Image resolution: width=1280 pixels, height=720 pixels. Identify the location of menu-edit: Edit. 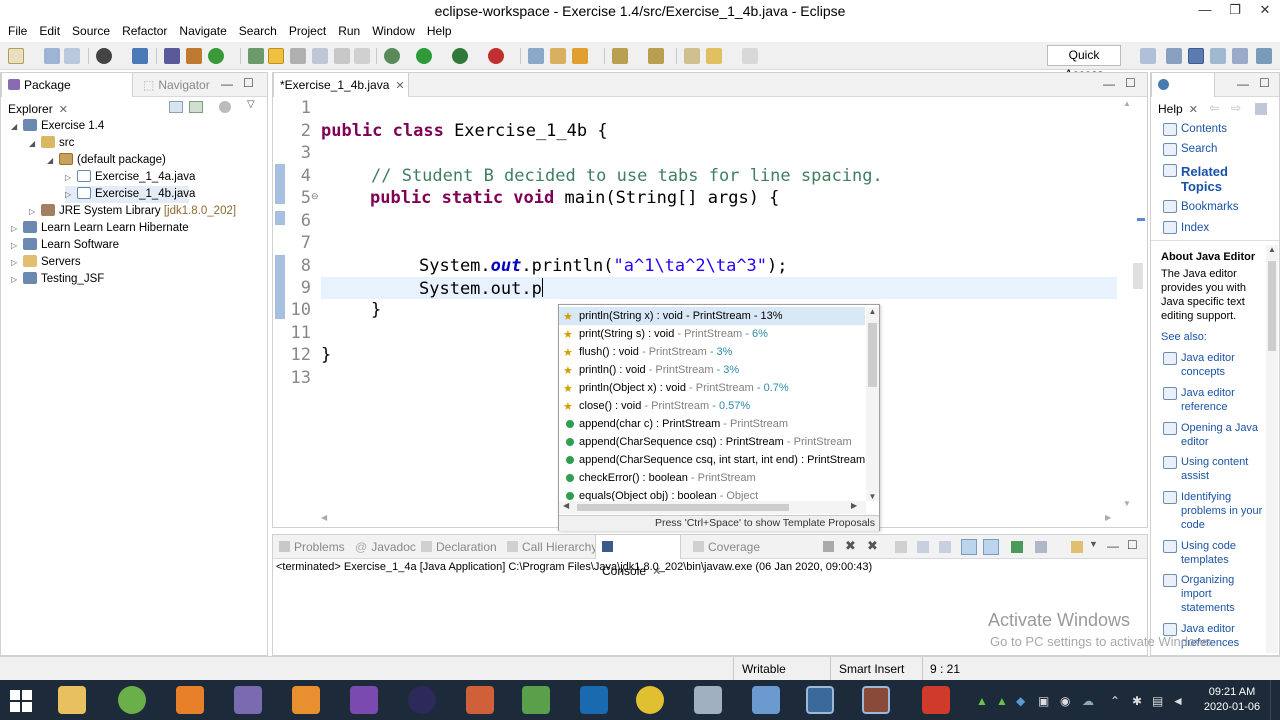
(49, 31).